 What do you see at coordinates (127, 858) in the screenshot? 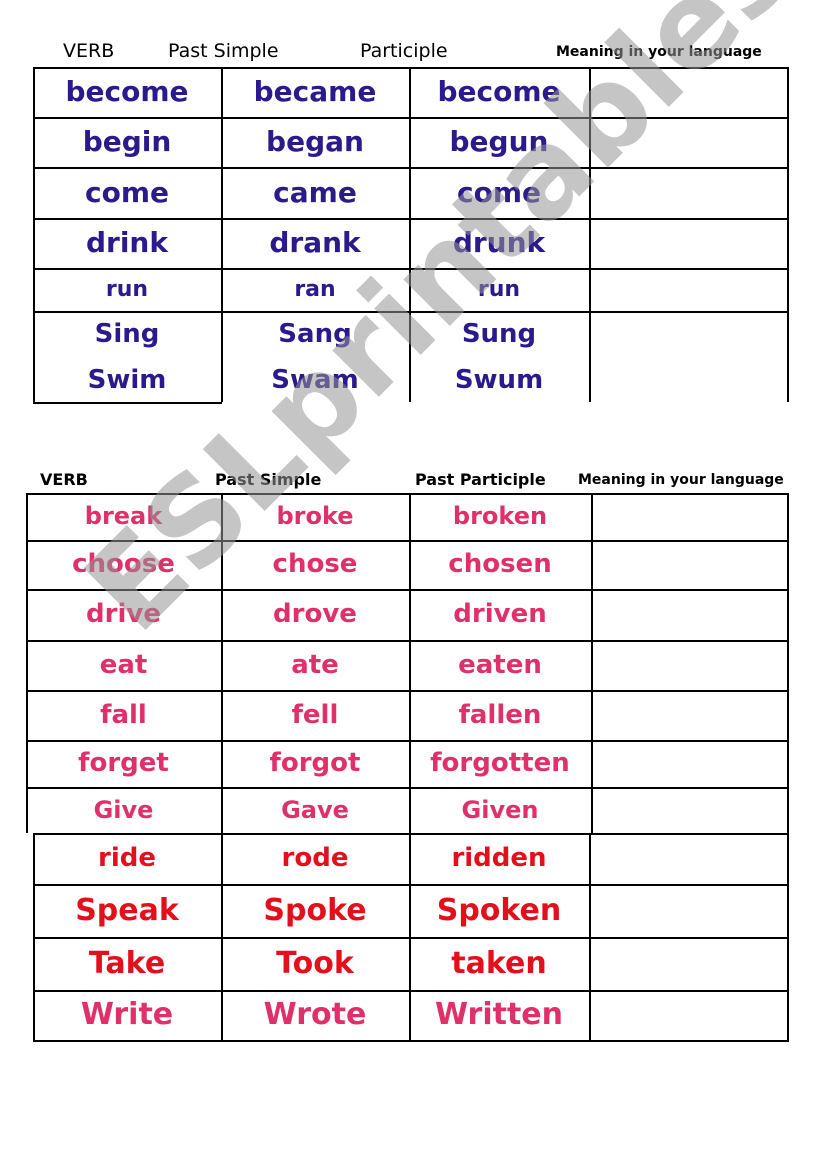
I see `verb-cell: ride` at bounding box center [127, 858].